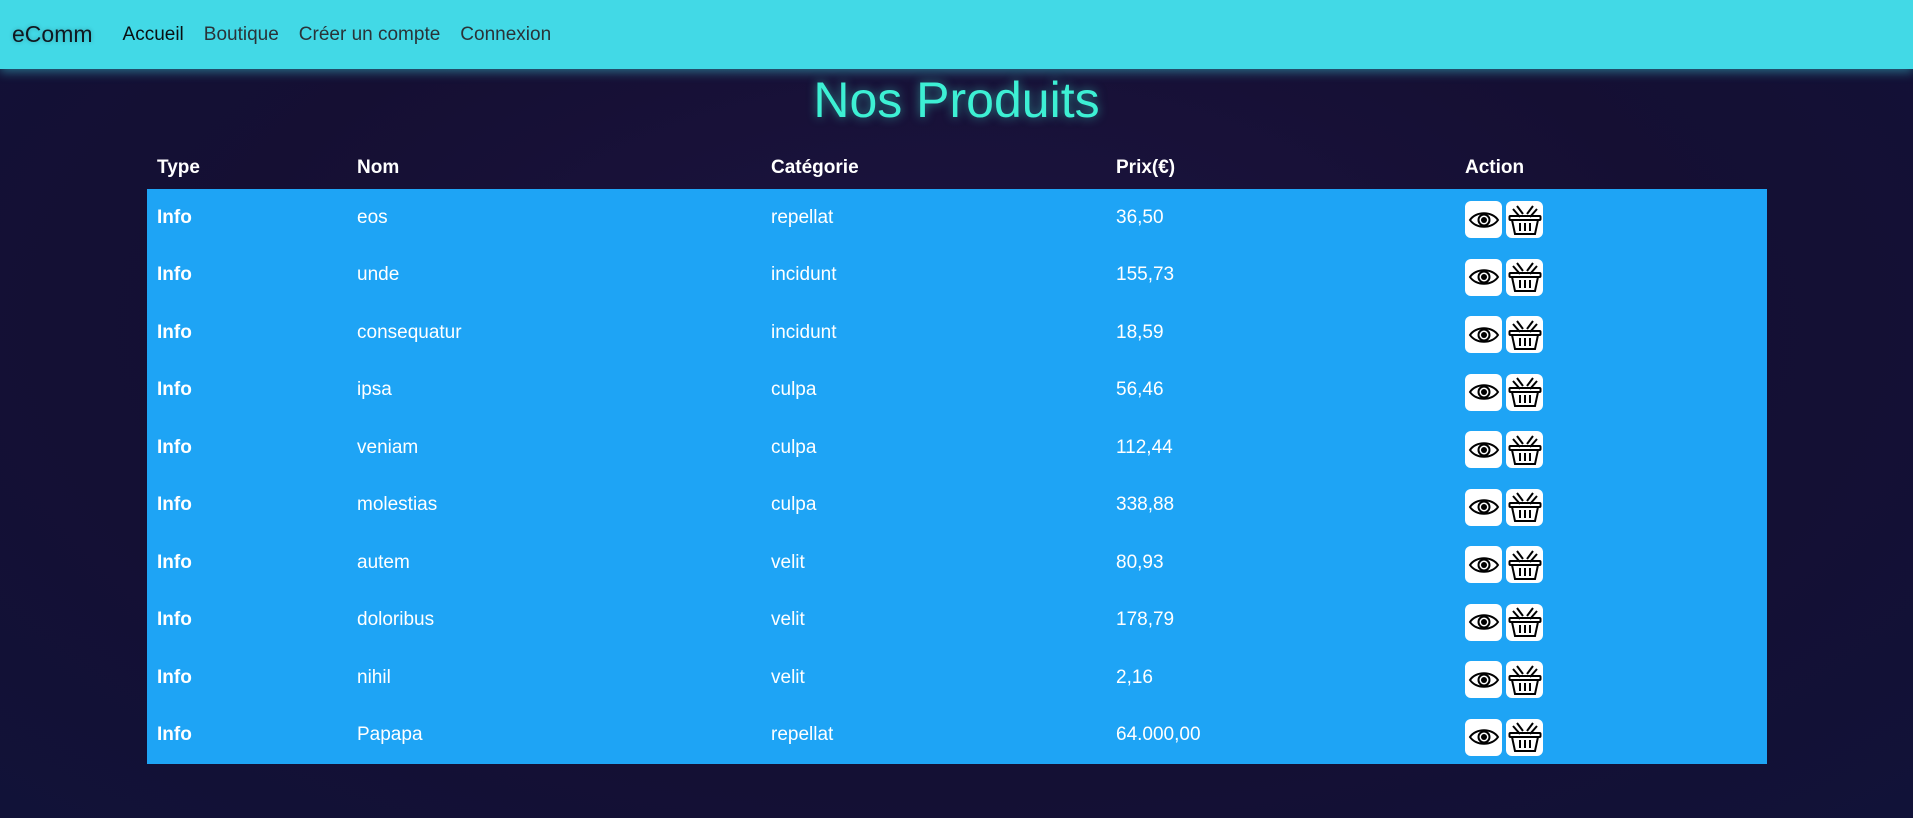 Image resolution: width=1913 pixels, height=818 pixels. What do you see at coordinates (957, 678) in the screenshot?
I see `table-row: Info nihil velit 2,16` at bounding box center [957, 678].